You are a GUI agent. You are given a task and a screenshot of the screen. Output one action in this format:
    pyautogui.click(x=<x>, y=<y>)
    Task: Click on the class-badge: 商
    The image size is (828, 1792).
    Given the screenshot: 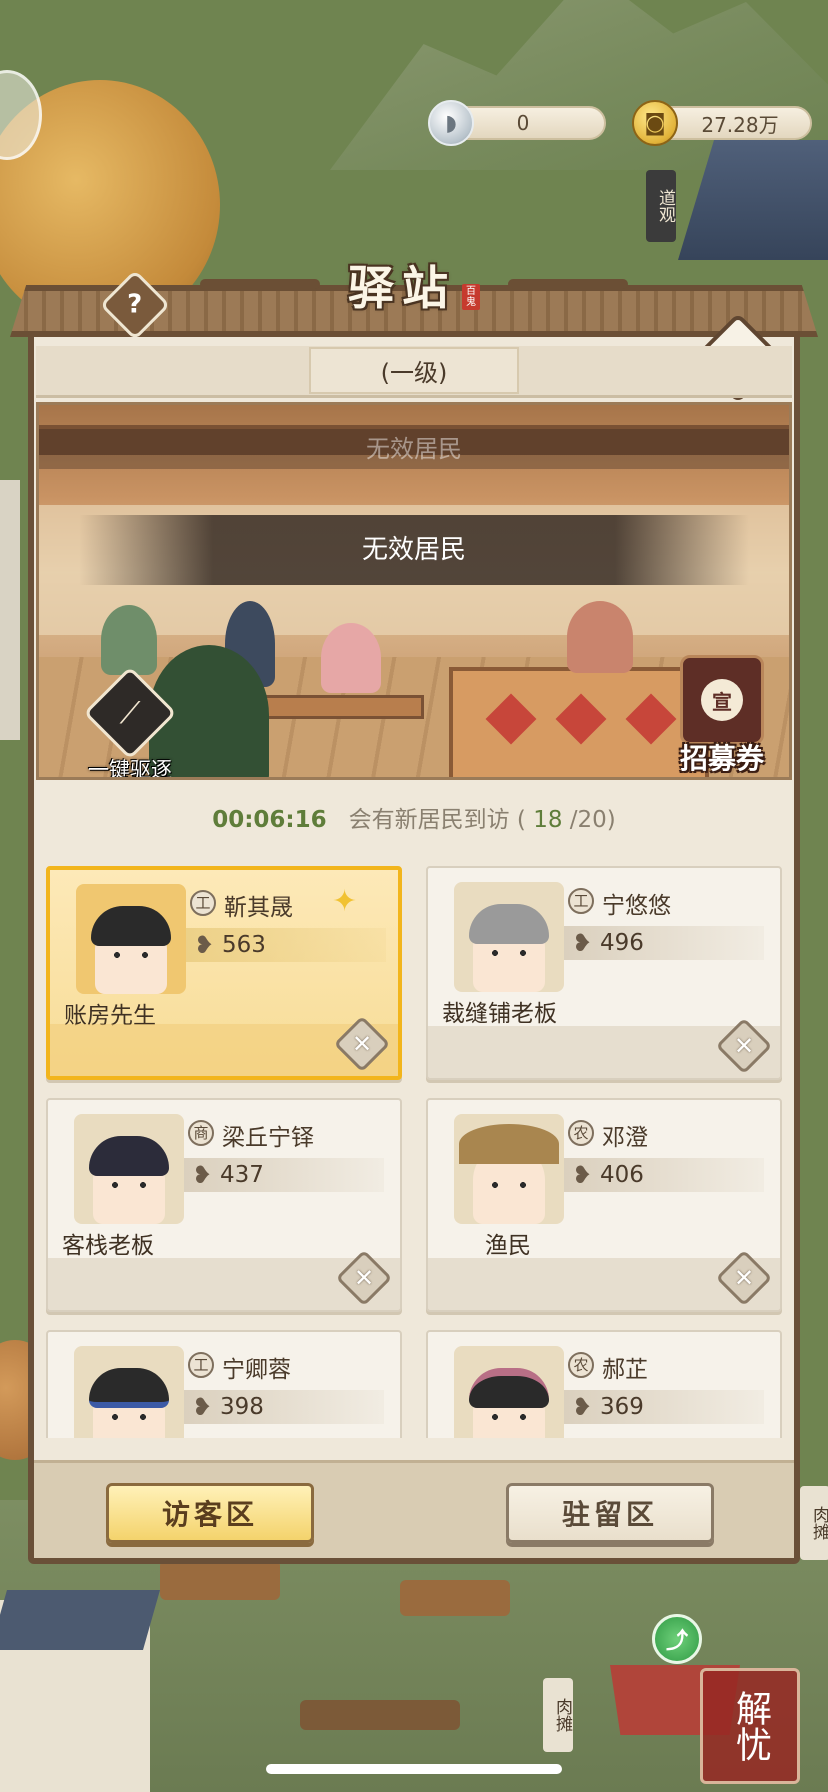 What is the action you would take?
    pyautogui.click(x=201, y=1133)
    